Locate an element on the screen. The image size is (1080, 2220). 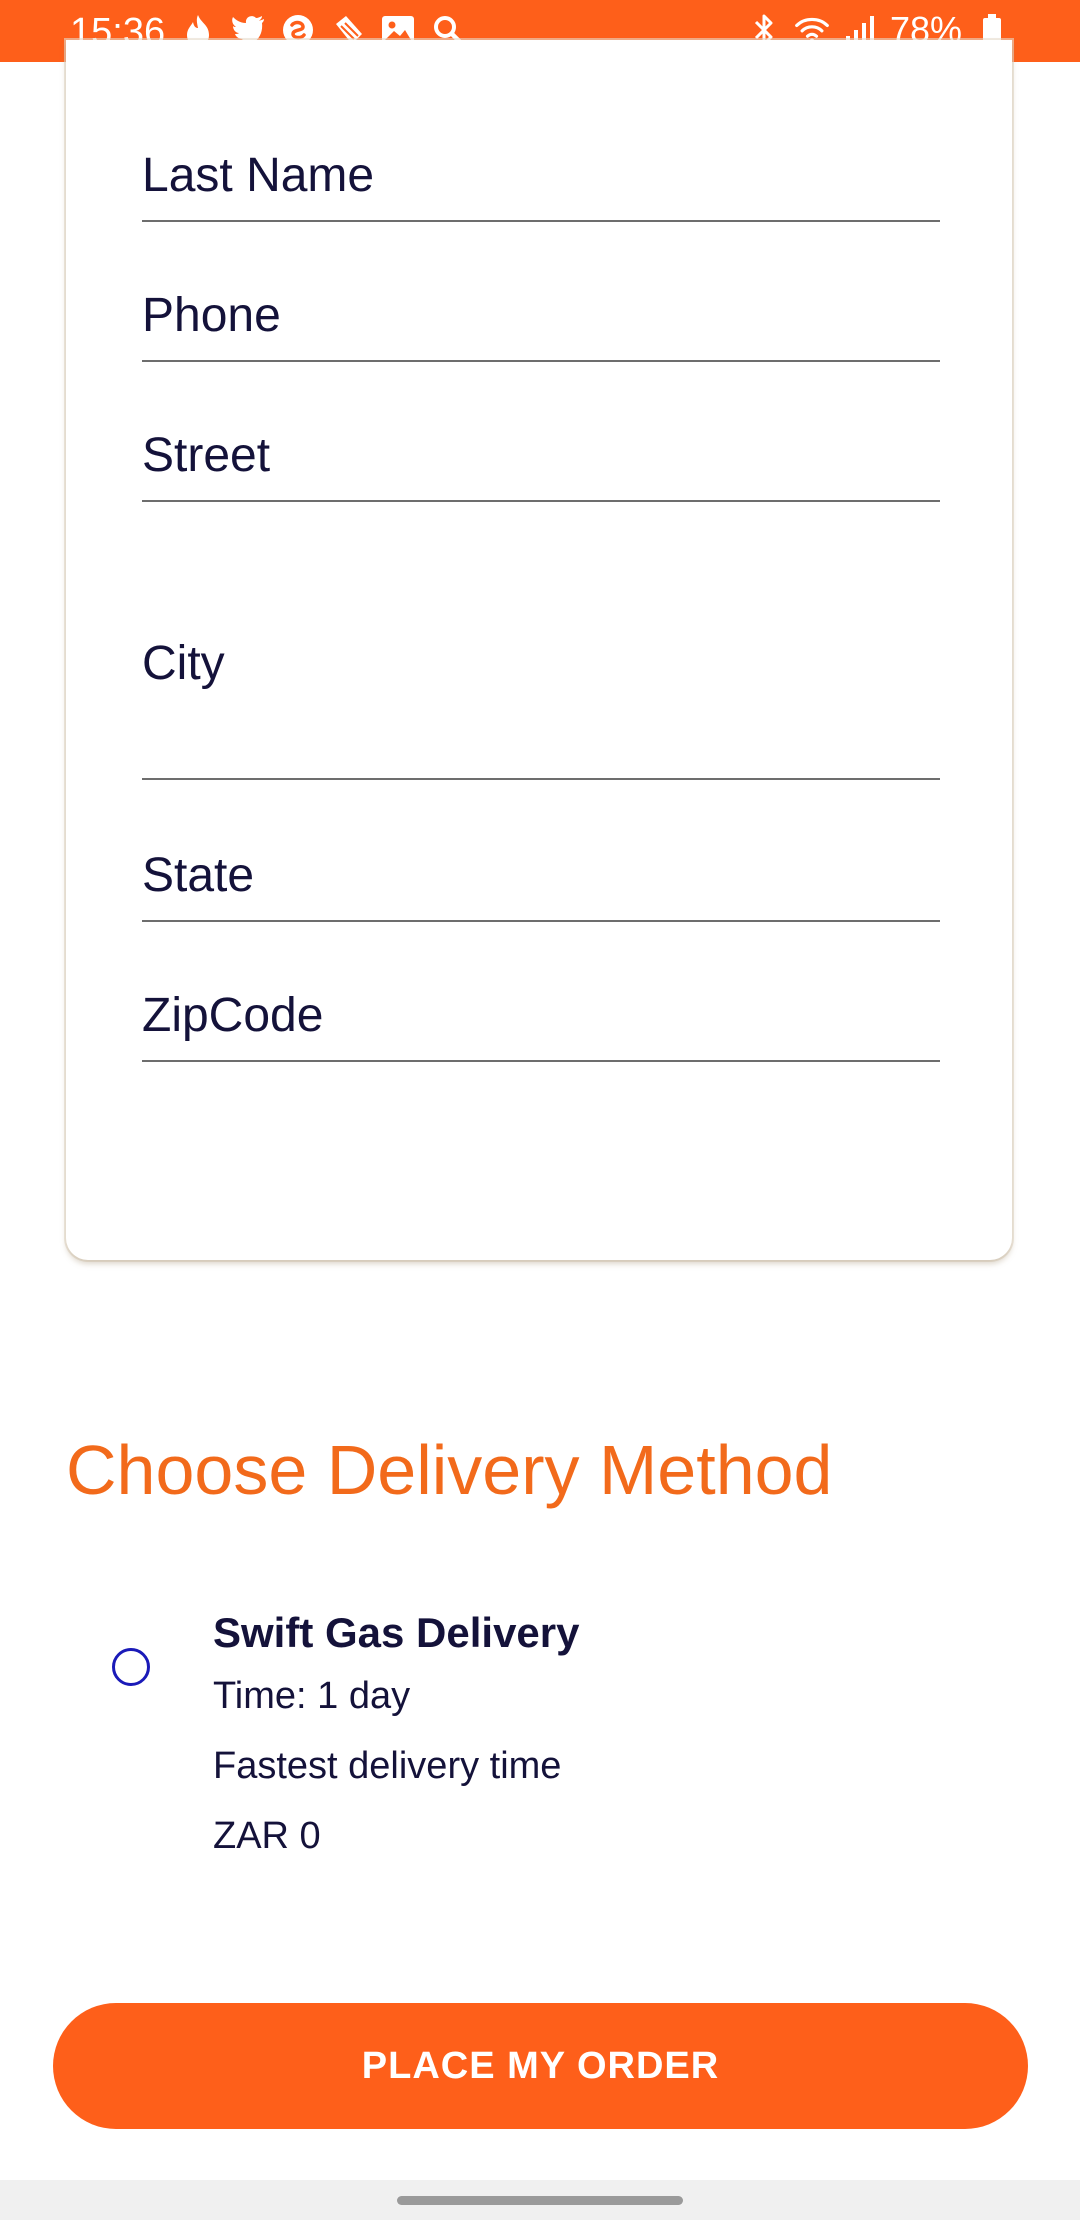
place-order-button: PLACE MY ORDER is located at coordinates (540, 2066).